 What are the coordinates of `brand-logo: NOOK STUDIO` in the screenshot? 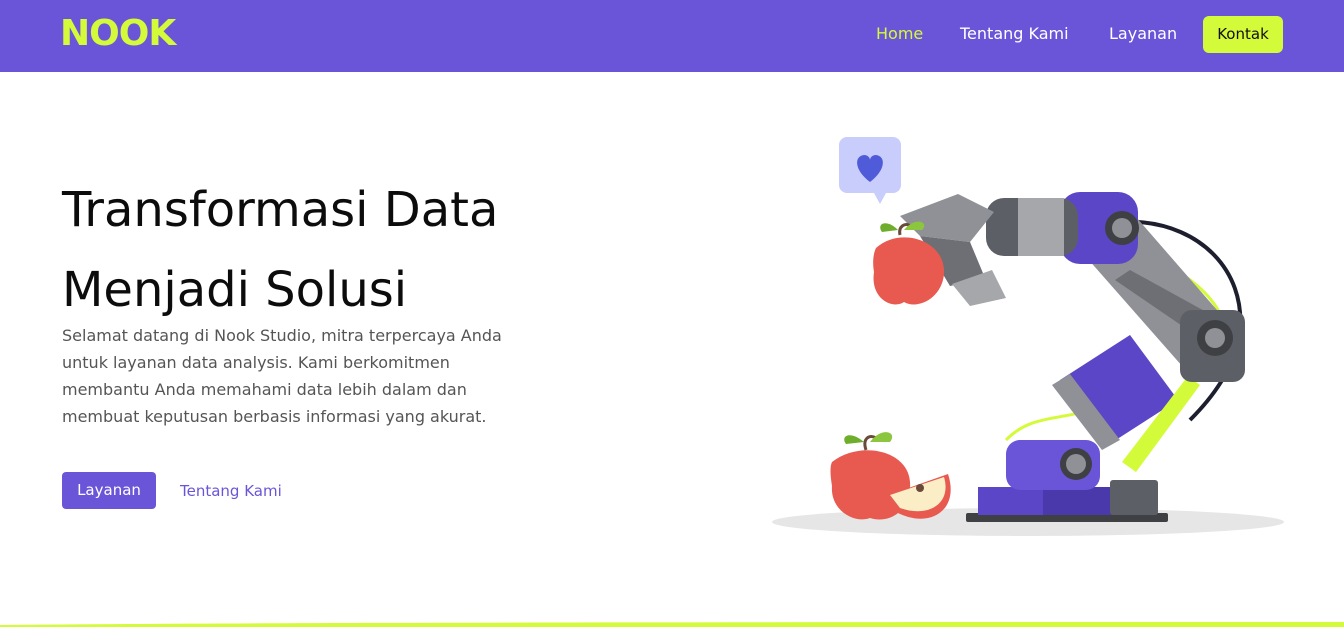 It's located at (118, 36).